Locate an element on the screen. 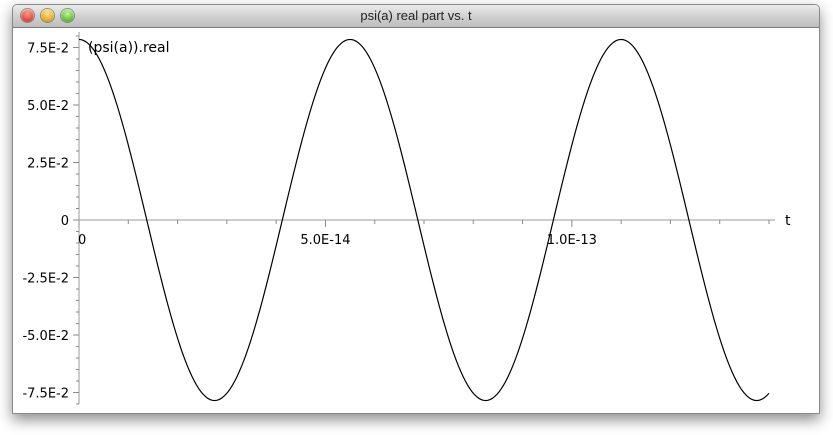 The height and width of the screenshot is (435, 833). y-tick-label: 7.5E-2 is located at coordinates (48, 49).